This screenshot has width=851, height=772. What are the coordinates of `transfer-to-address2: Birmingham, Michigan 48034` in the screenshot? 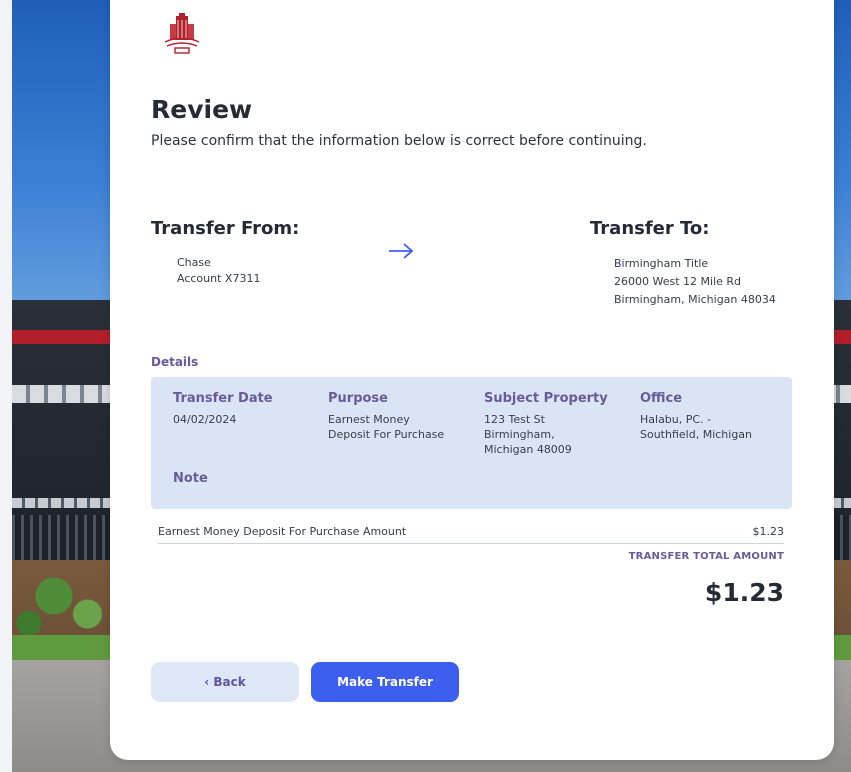 It's located at (695, 299).